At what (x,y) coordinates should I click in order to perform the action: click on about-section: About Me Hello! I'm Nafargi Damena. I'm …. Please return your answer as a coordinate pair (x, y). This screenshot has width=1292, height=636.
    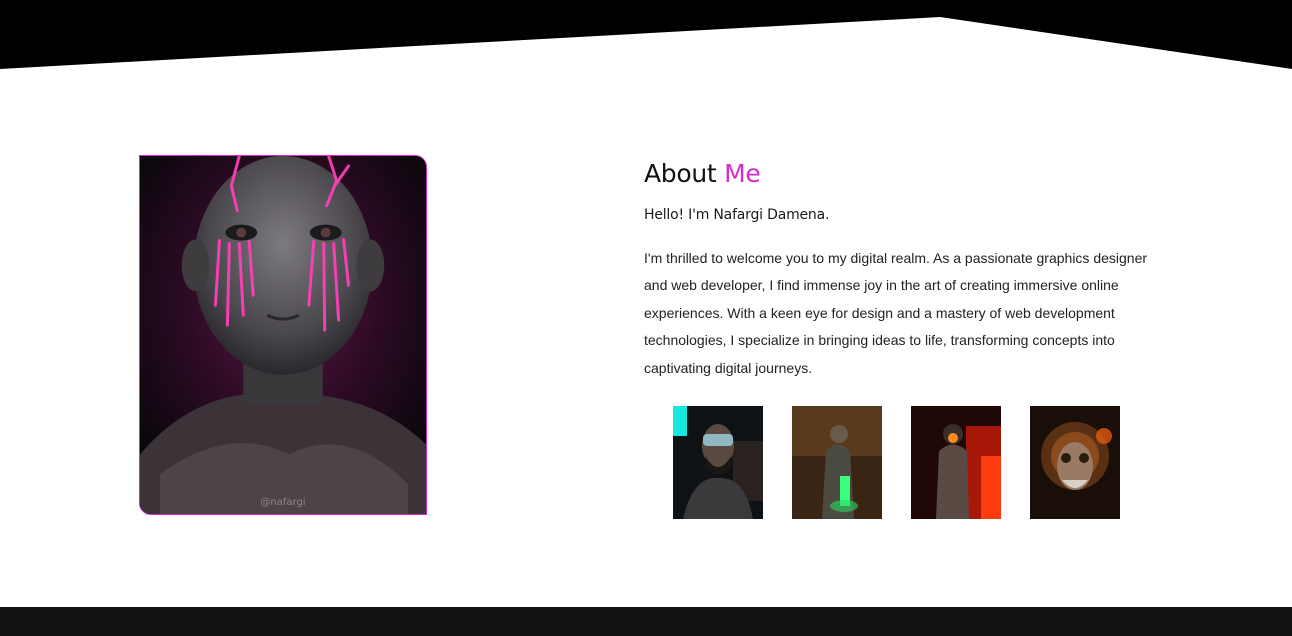
    Looking at the image, I should click on (904, 270).